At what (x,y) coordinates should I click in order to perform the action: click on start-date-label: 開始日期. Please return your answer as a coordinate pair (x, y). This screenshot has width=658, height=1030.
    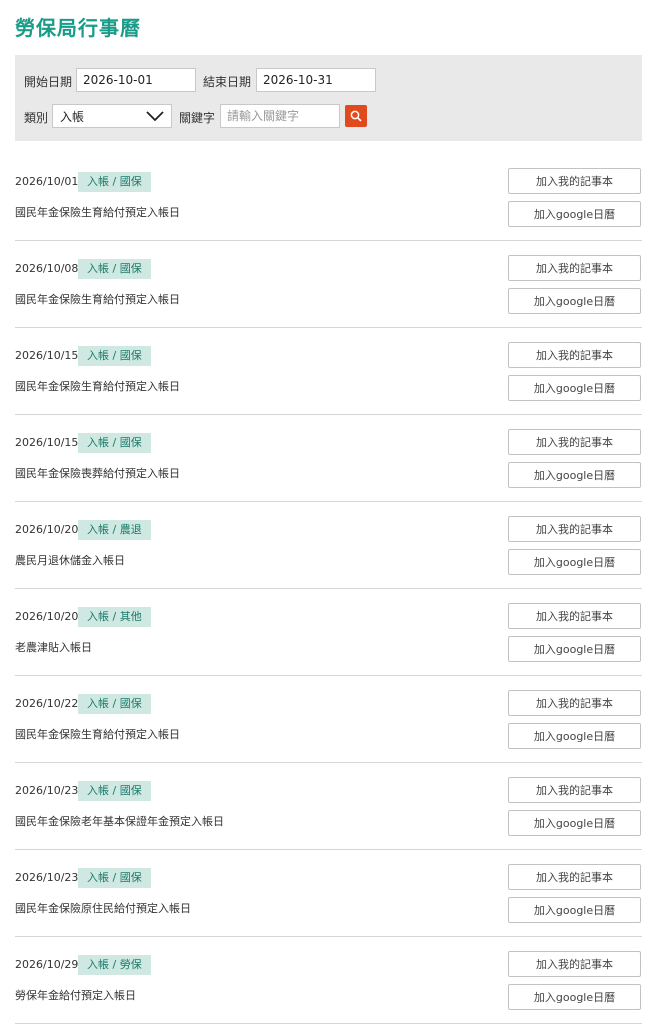
    Looking at the image, I should click on (48, 82).